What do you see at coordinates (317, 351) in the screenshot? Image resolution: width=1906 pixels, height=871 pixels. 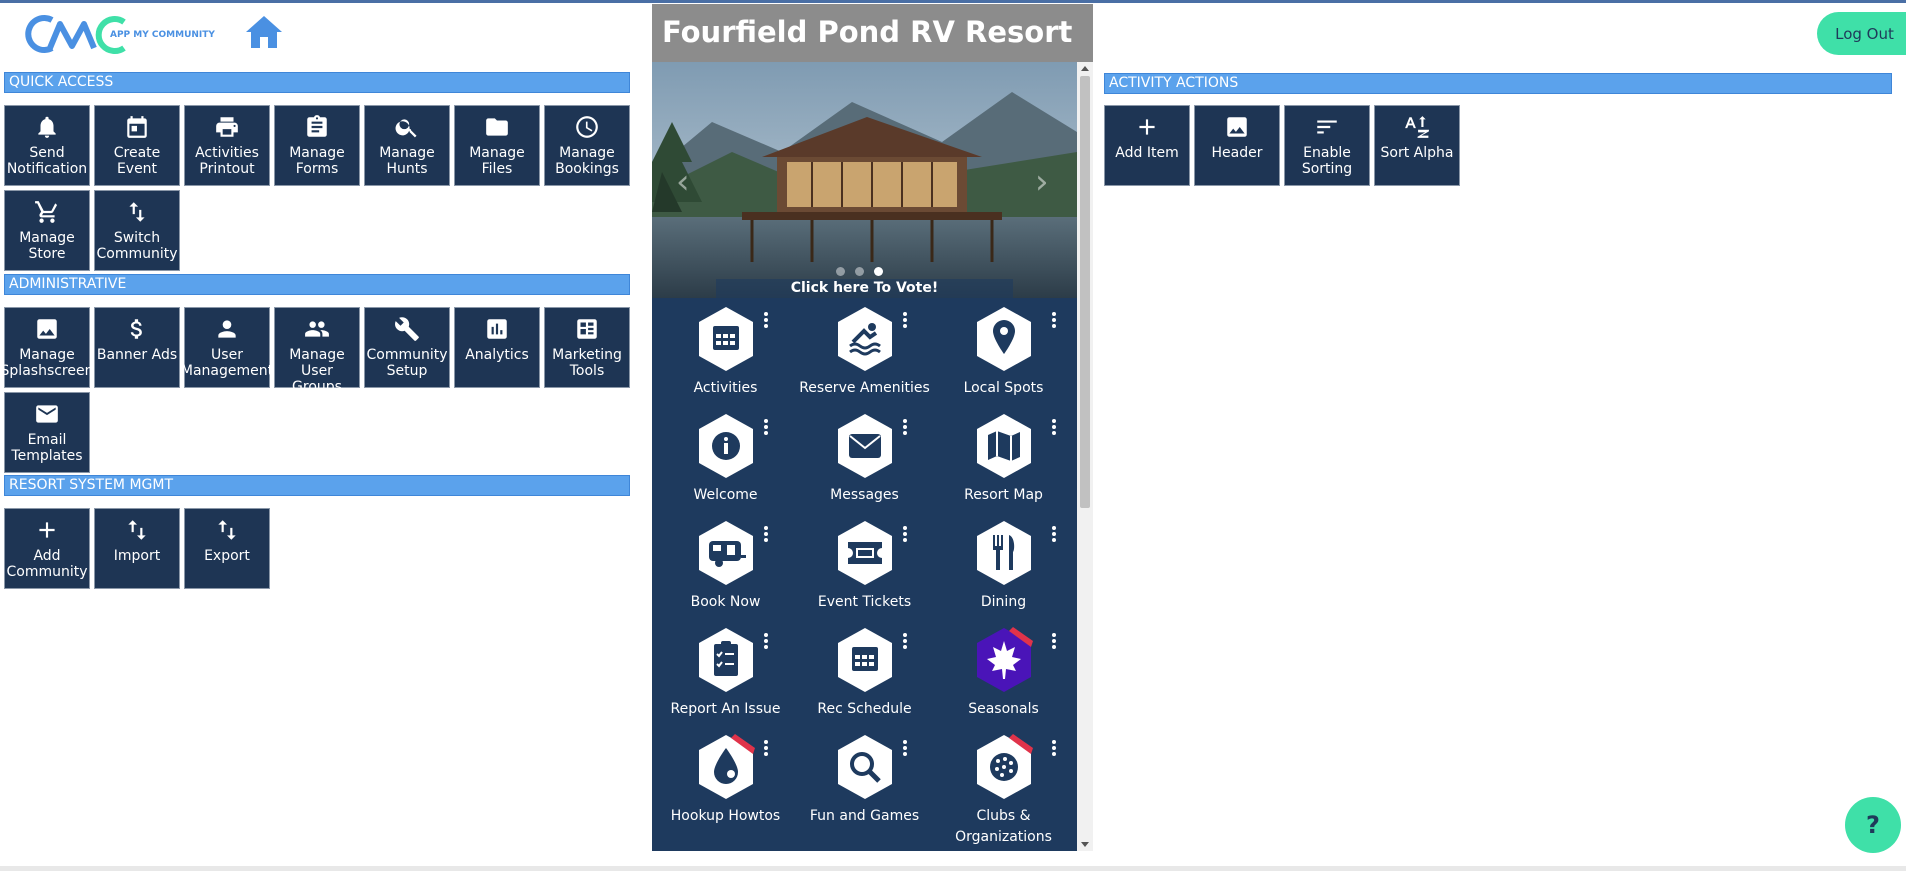 I see `manage-user-groups-button: Manage User Groups` at bounding box center [317, 351].